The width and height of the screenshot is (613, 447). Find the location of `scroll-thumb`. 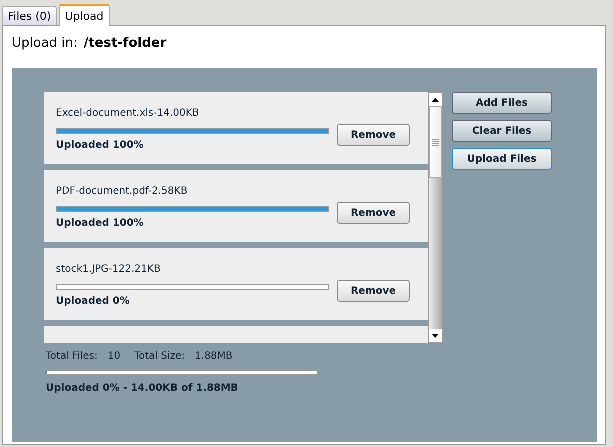

scroll-thumb is located at coordinates (435, 142).